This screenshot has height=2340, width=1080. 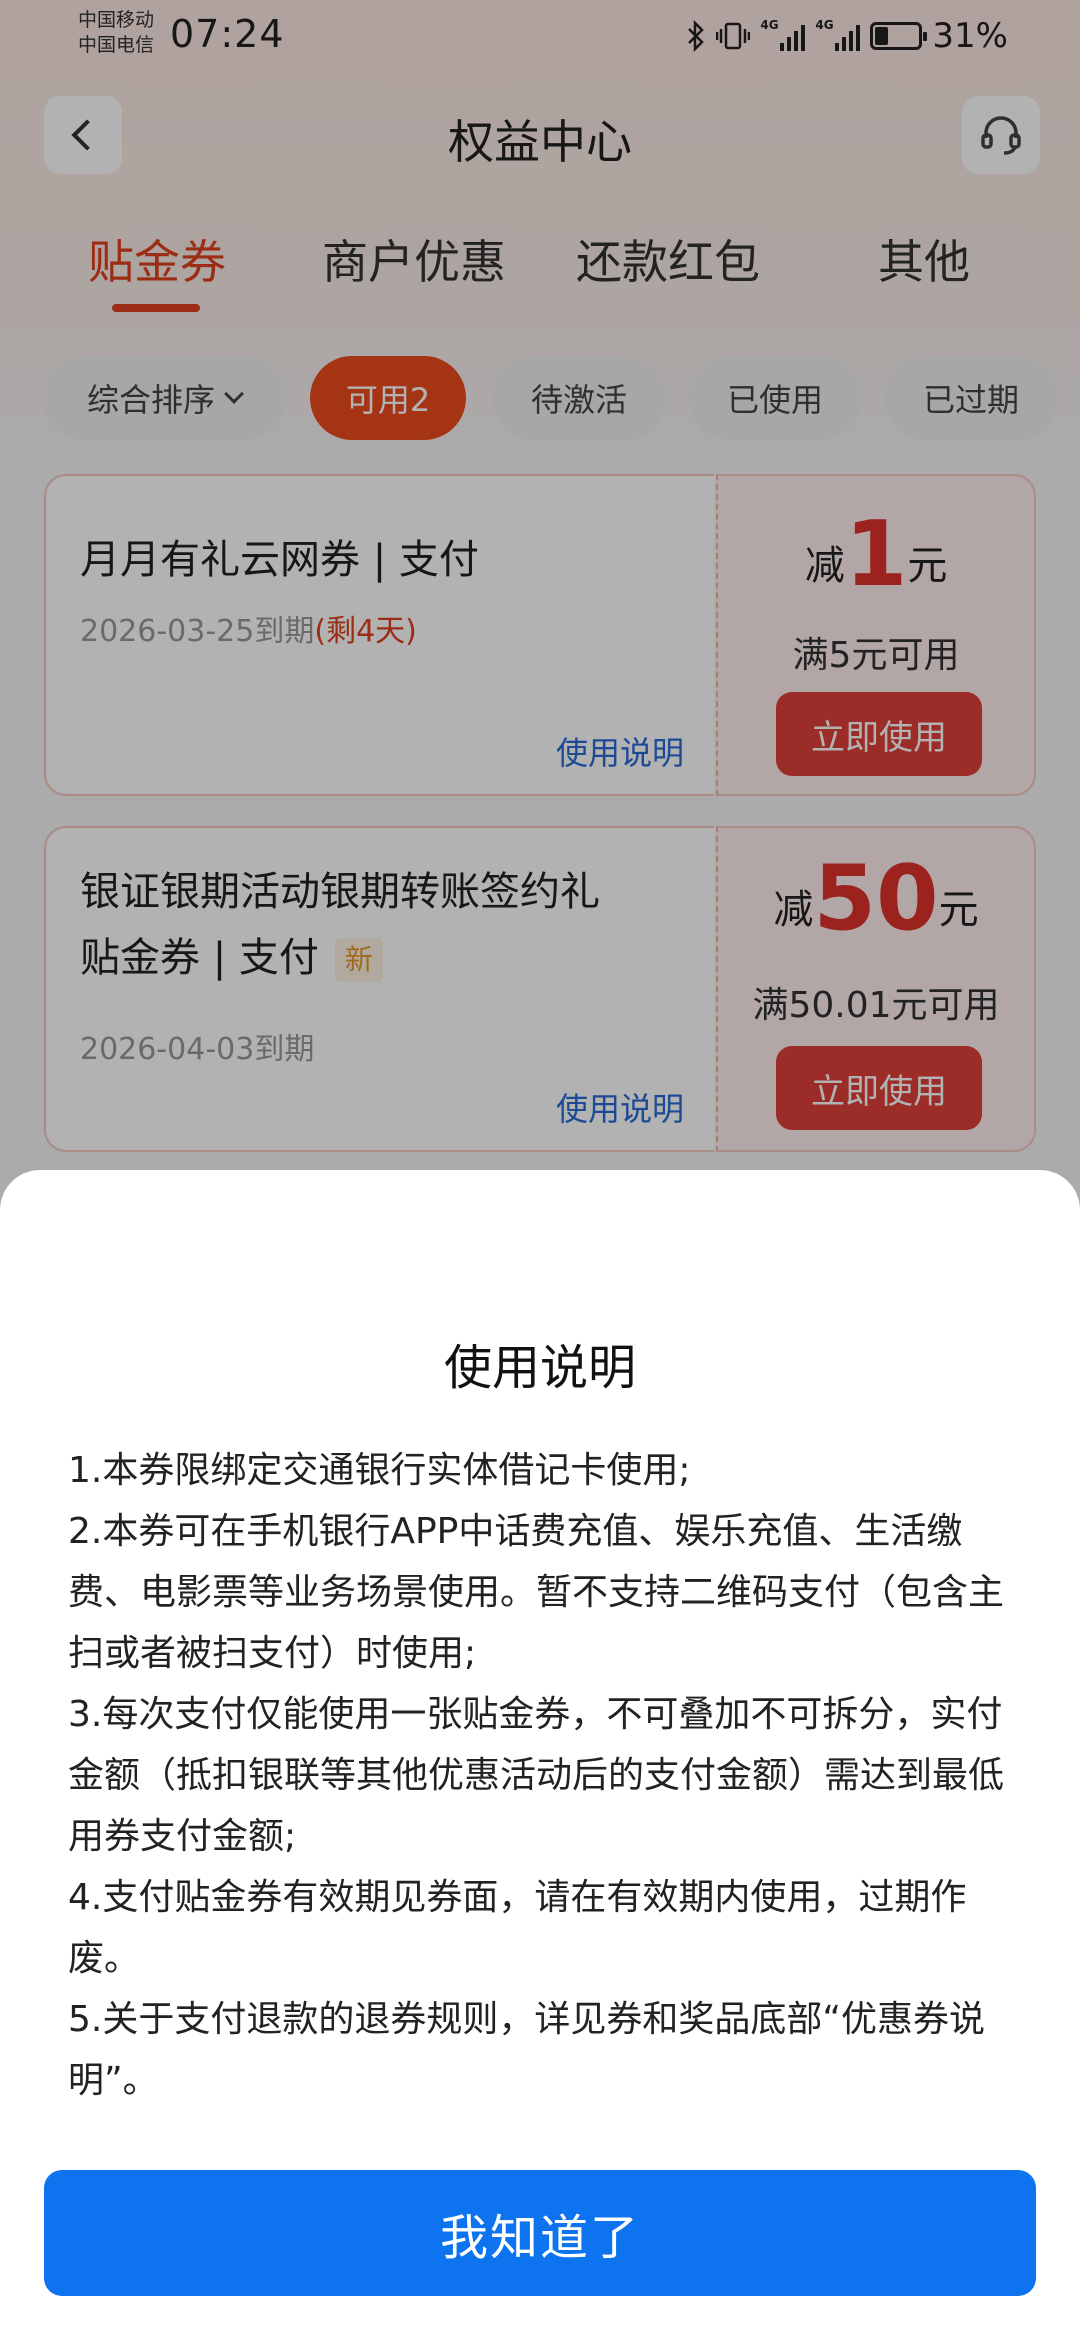 I want to click on instruction-item: 4.支付贴金券有效期见券面，请在有效期内使用，过期作废。, so click(x=517, y=1928).